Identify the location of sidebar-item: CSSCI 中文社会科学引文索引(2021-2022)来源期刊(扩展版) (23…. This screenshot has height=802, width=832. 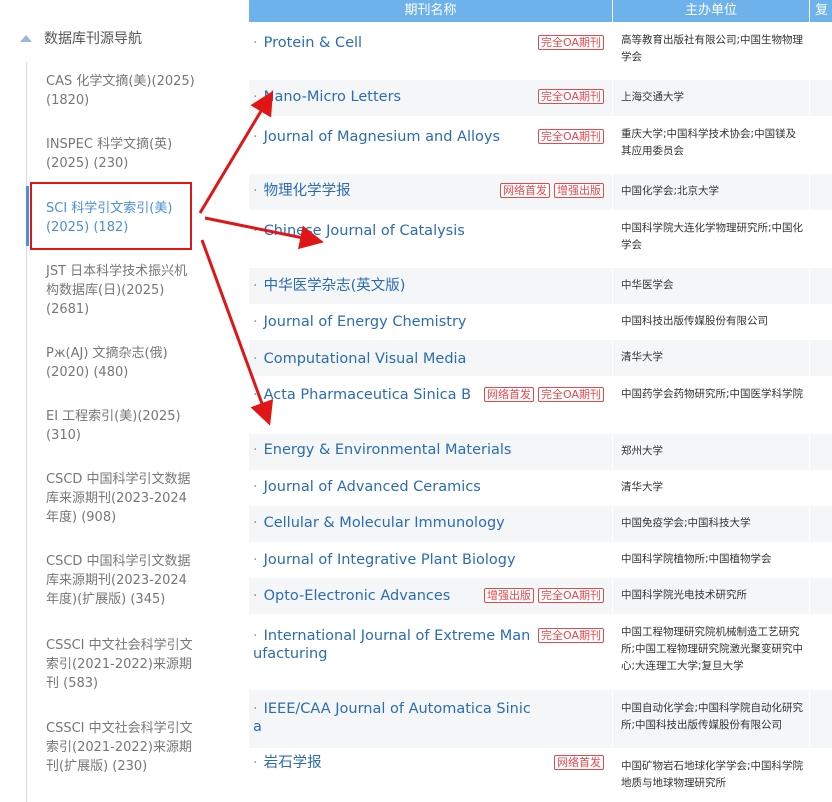
(121, 747).